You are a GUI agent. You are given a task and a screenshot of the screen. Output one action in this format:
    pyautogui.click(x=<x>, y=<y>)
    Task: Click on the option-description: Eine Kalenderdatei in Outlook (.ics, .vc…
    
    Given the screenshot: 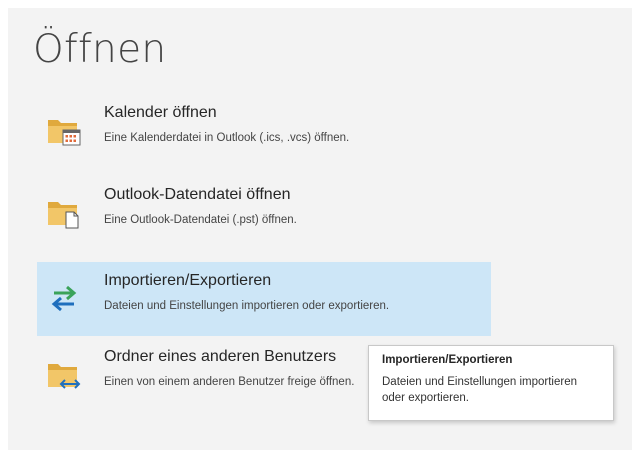 What is the action you would take?
    pyautogui.click(x=227, y=138)
    